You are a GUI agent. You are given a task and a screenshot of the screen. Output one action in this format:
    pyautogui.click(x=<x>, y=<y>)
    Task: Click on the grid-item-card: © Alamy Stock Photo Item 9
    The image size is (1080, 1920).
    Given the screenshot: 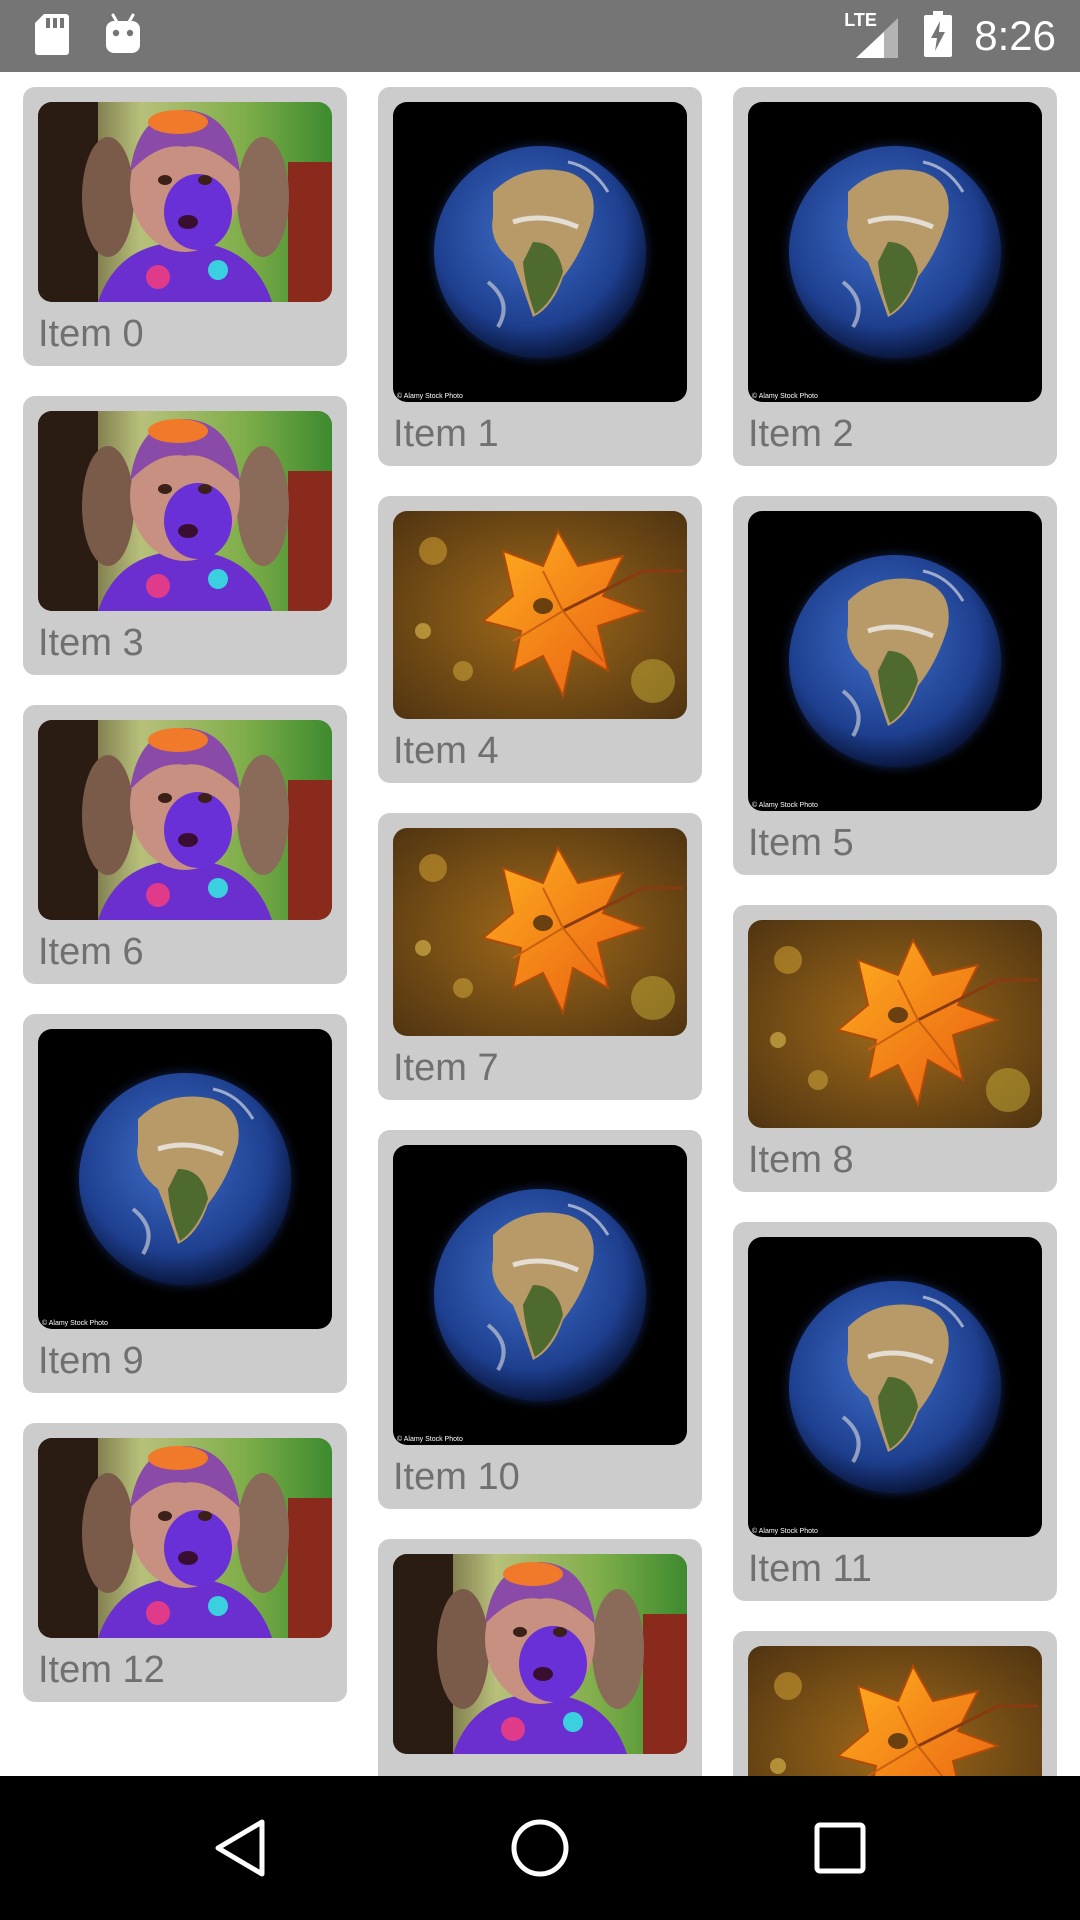 What is the action you would take?
    pyautogui.click(x=185, y=1203)
    